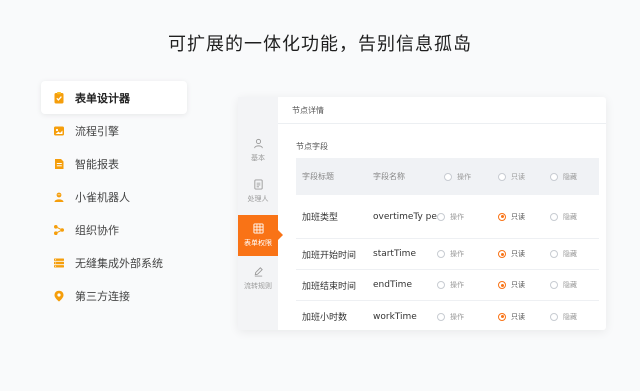 The width and height of the screenshot is (640, 391). Describe the element at coordinates (119, 263) in the screenshot. I see `feature-label: 无缝集成外部系统` at that location.